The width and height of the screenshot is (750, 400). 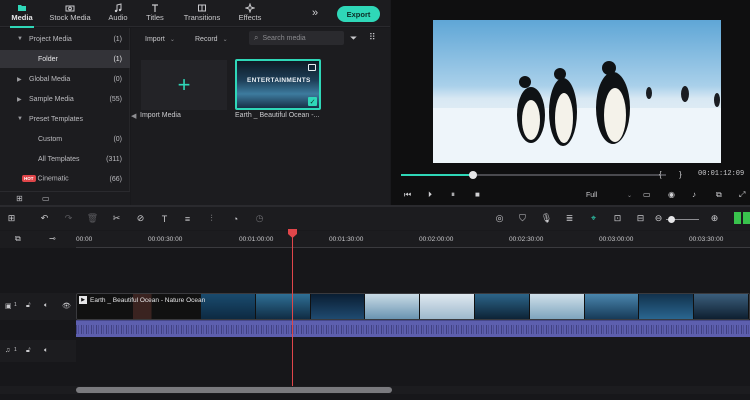 I want to click on redo-icon: ↷, so click(x=68, y=218).